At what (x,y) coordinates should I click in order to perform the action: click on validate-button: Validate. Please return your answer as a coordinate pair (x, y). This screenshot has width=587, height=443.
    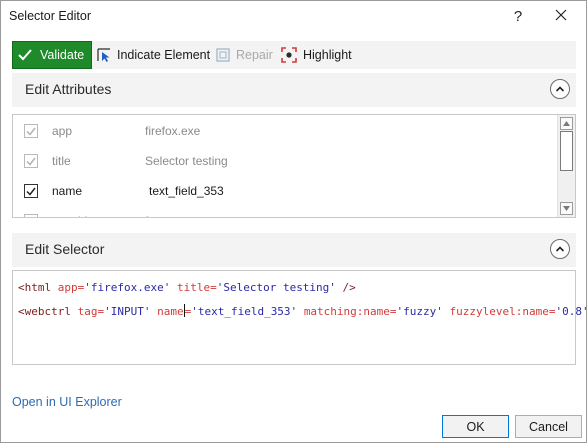
    Looking at the image, I should click on (52, 55).